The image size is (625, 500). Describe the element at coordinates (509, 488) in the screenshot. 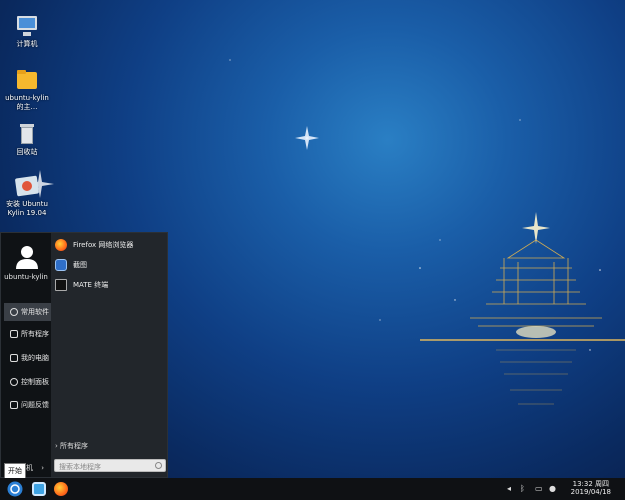

I see `volume-icon: ◂` at that location.